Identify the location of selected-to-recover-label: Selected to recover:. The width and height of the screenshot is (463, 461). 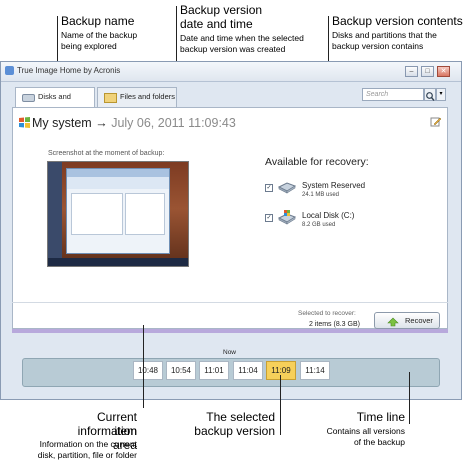
(327, 313).